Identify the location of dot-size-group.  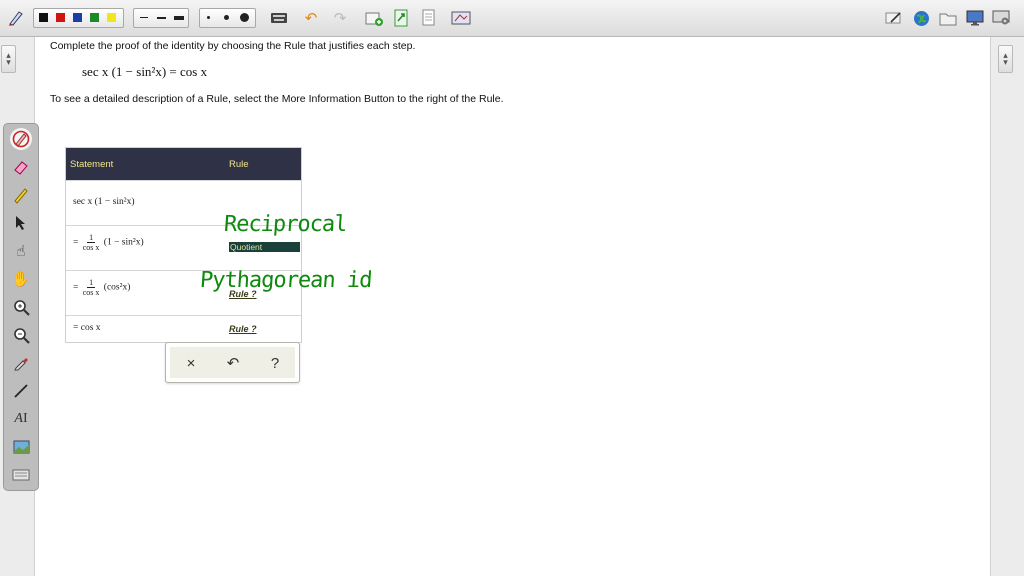
(227, 18).